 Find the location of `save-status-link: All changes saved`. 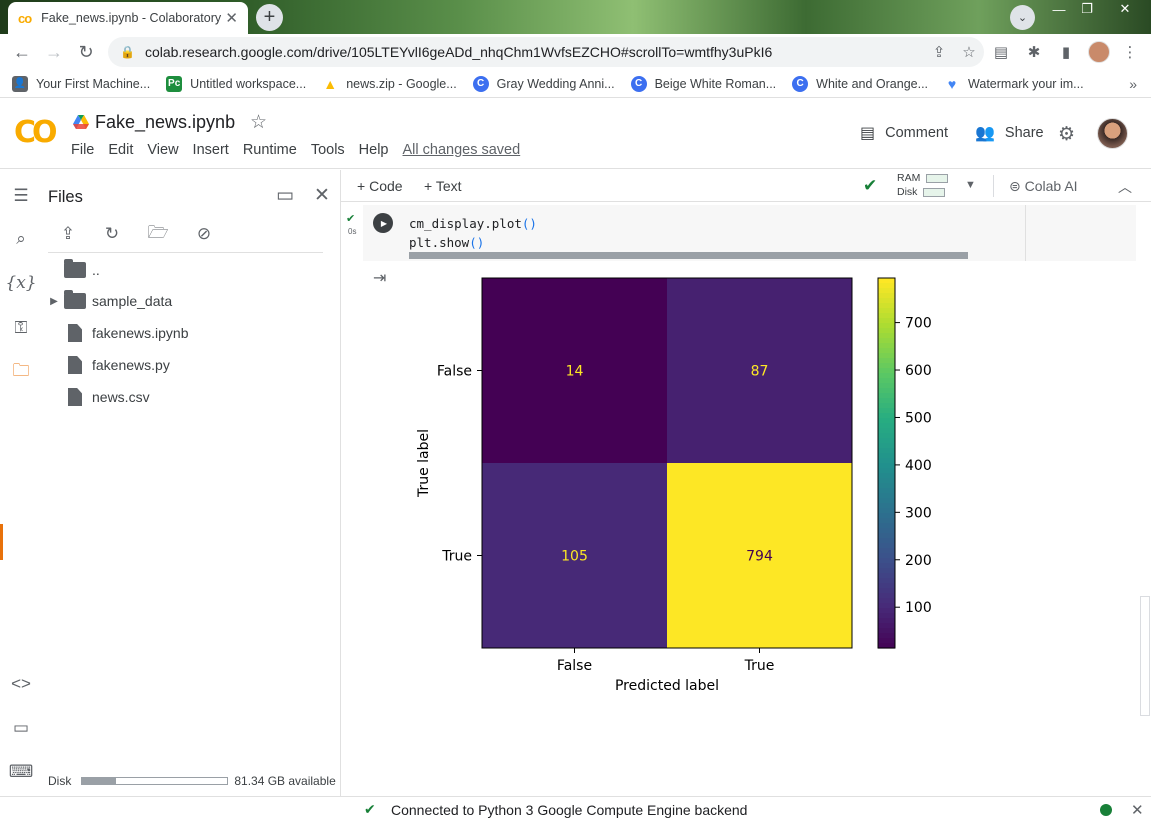

save-status-link: All changes saved is located at coordinates (462, 150).